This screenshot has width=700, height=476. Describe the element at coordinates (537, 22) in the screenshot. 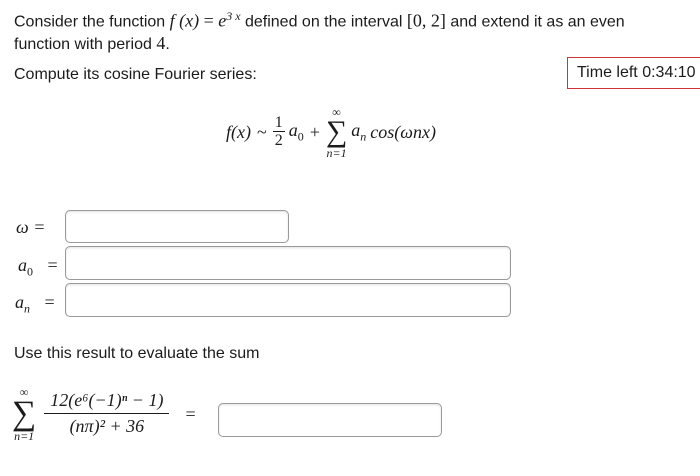

I see `extend-text: and extend it as an even` at that location.